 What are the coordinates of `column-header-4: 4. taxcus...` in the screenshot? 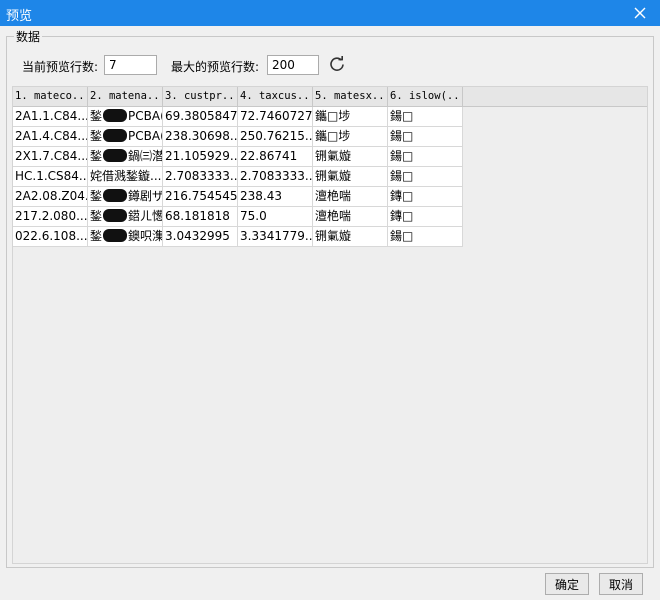 It's located at (275, 97).